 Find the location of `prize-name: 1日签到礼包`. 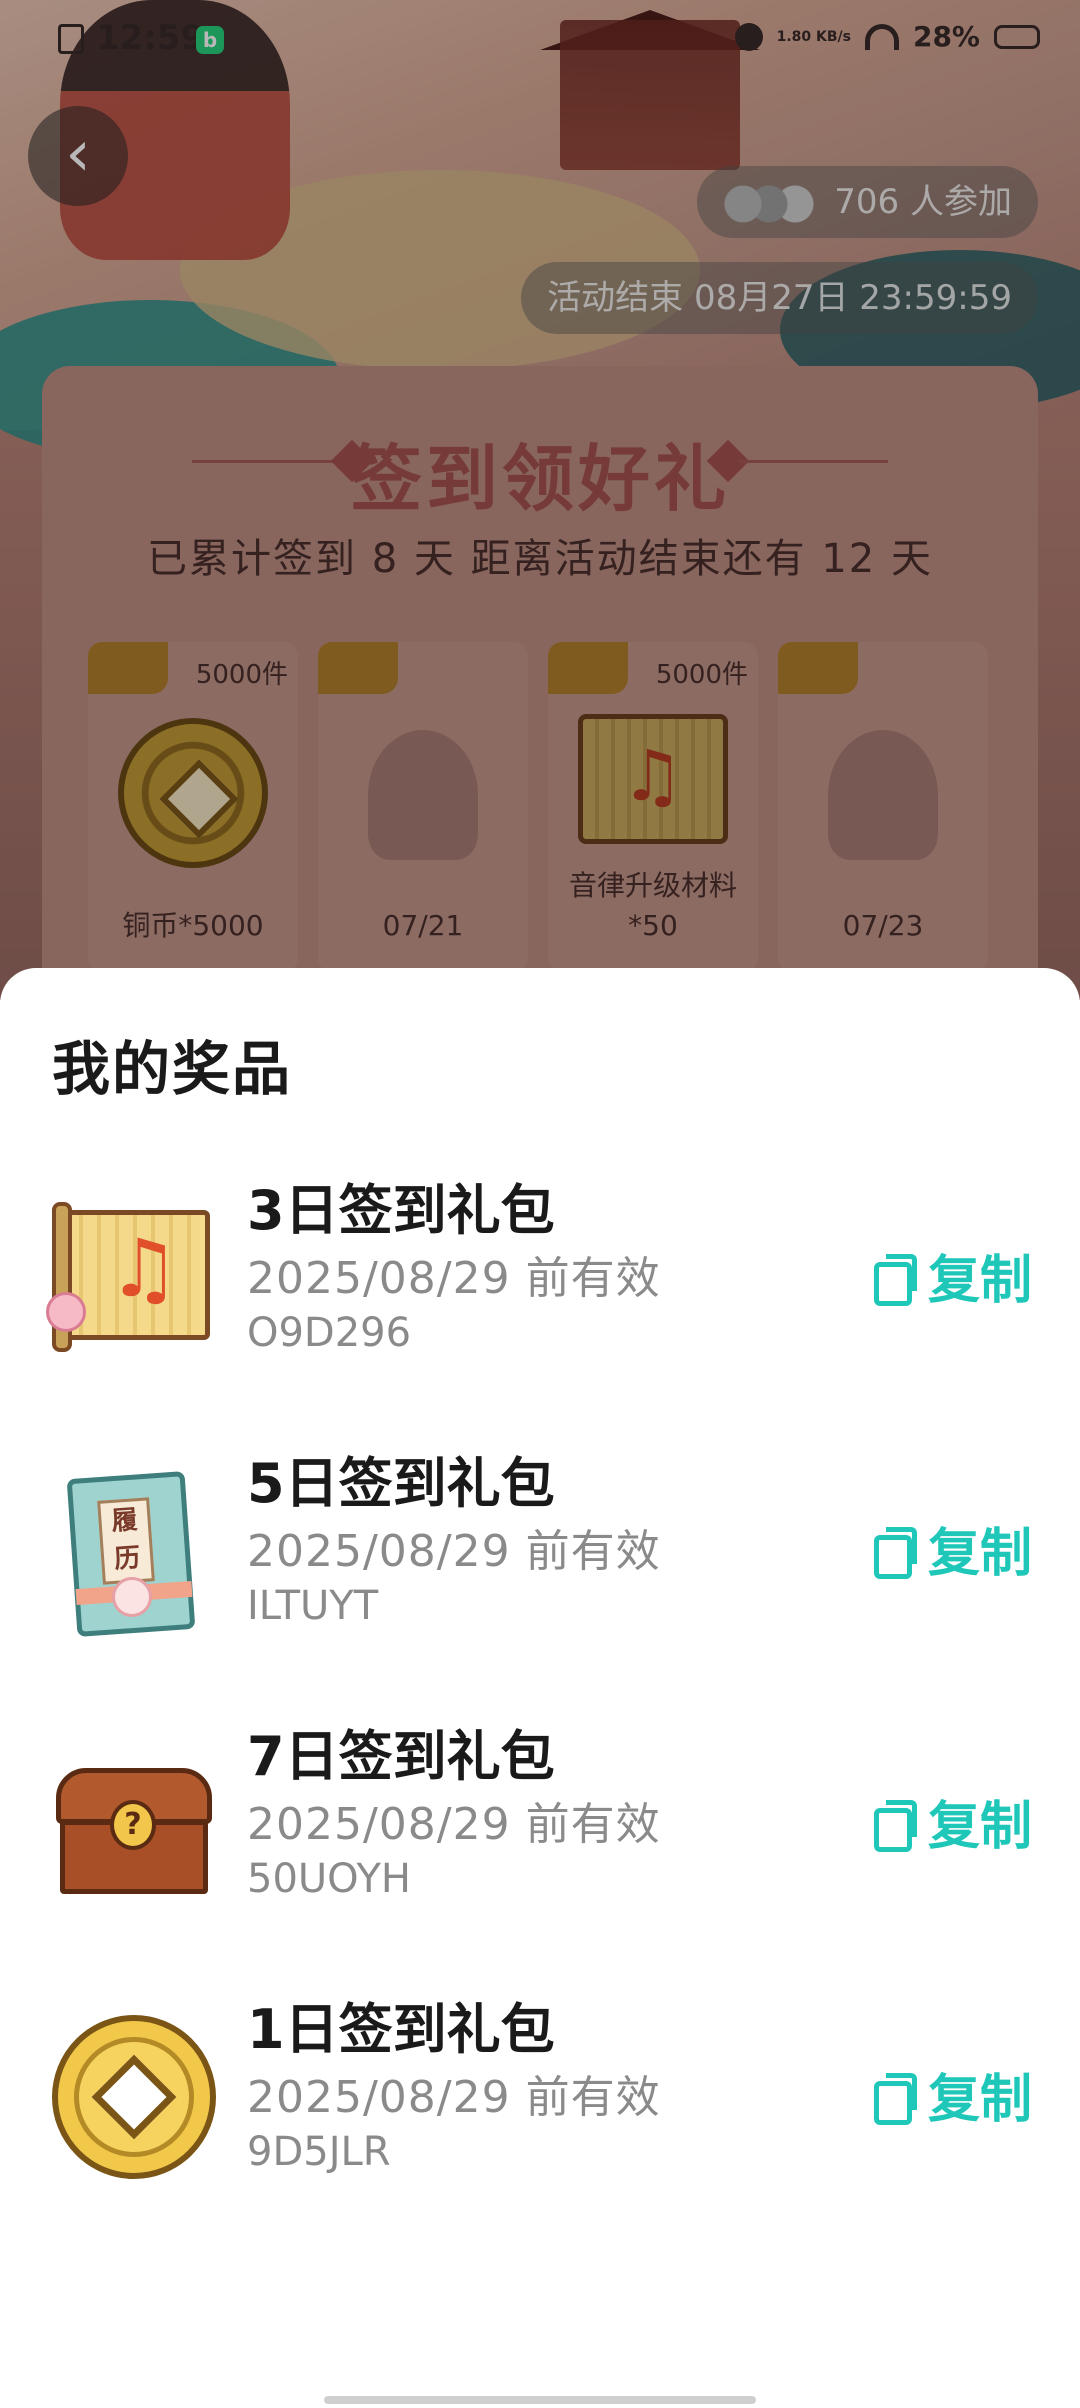

prize-name: 1日签到礼包 is located at coordinates (401, 2029).